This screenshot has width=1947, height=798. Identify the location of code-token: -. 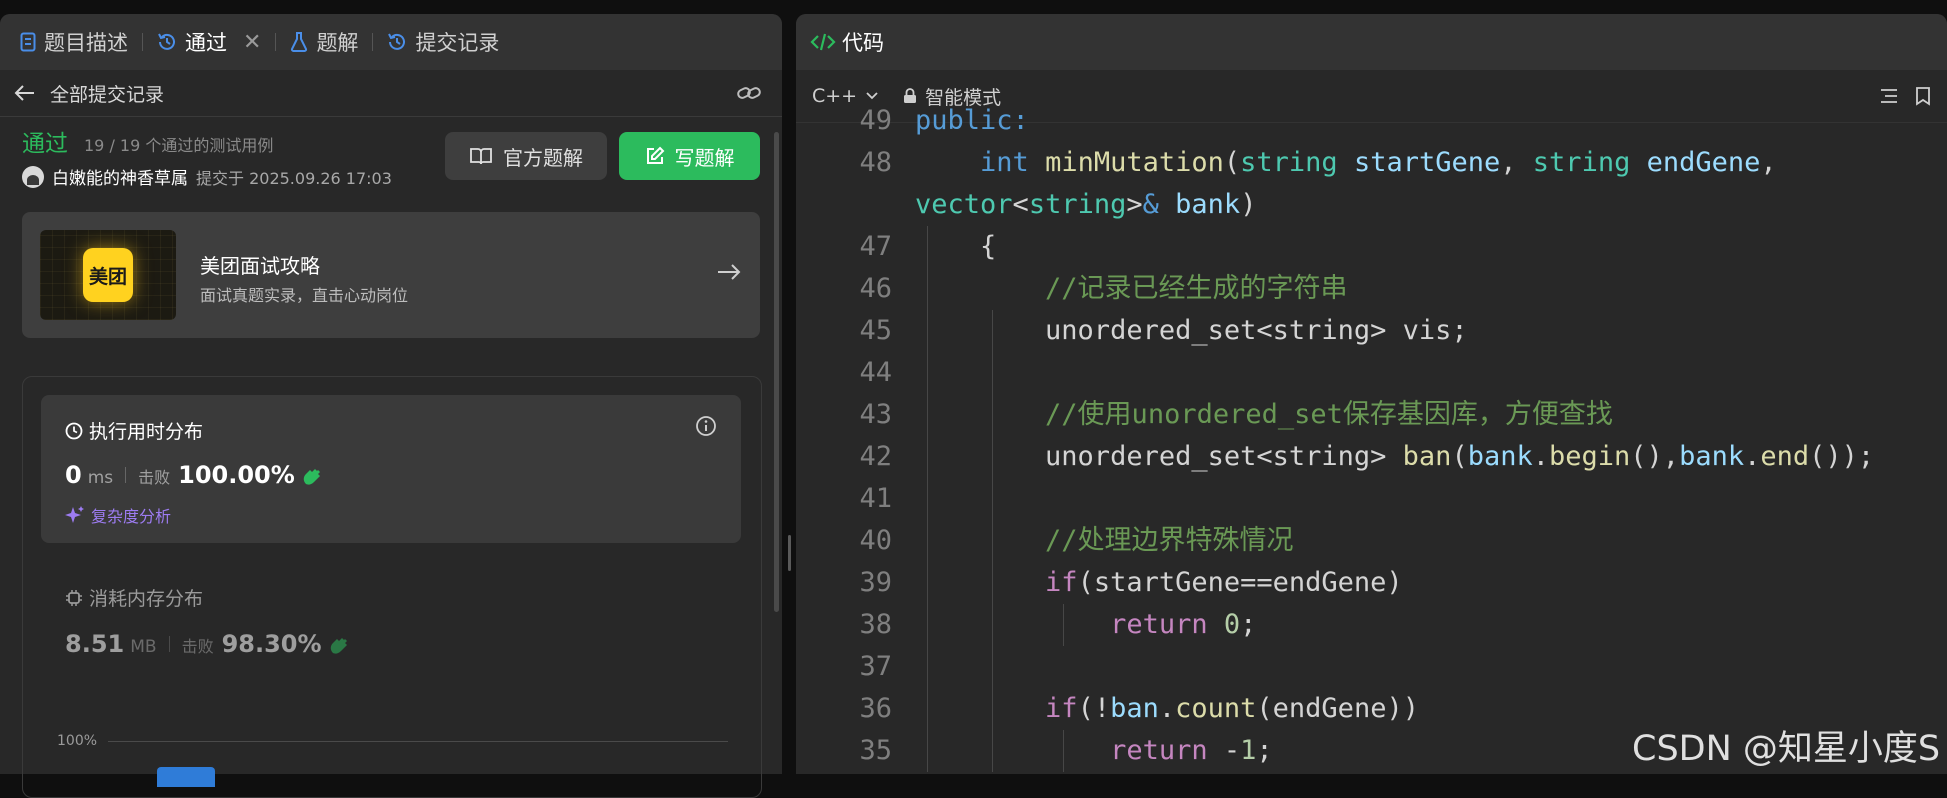
(1224, 750).